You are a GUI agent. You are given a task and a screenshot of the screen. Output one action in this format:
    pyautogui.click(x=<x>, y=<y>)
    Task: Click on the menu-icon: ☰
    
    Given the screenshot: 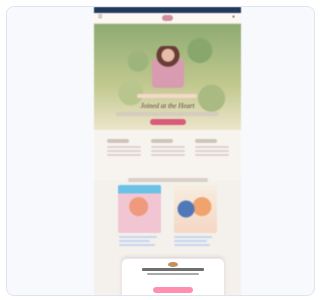 What is the action you would take?
    pyautogui.click(x=100, y=17)
    